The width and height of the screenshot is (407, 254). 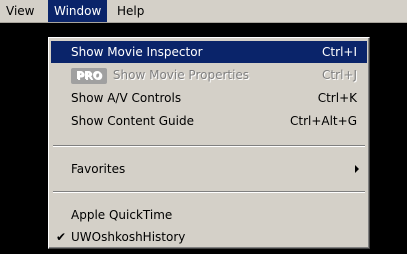 What do you see at coordinates (339, 75) in the screenshot?
I see `menu-item-shortcut: Ctrl+J` at bounding box center [339, 75].